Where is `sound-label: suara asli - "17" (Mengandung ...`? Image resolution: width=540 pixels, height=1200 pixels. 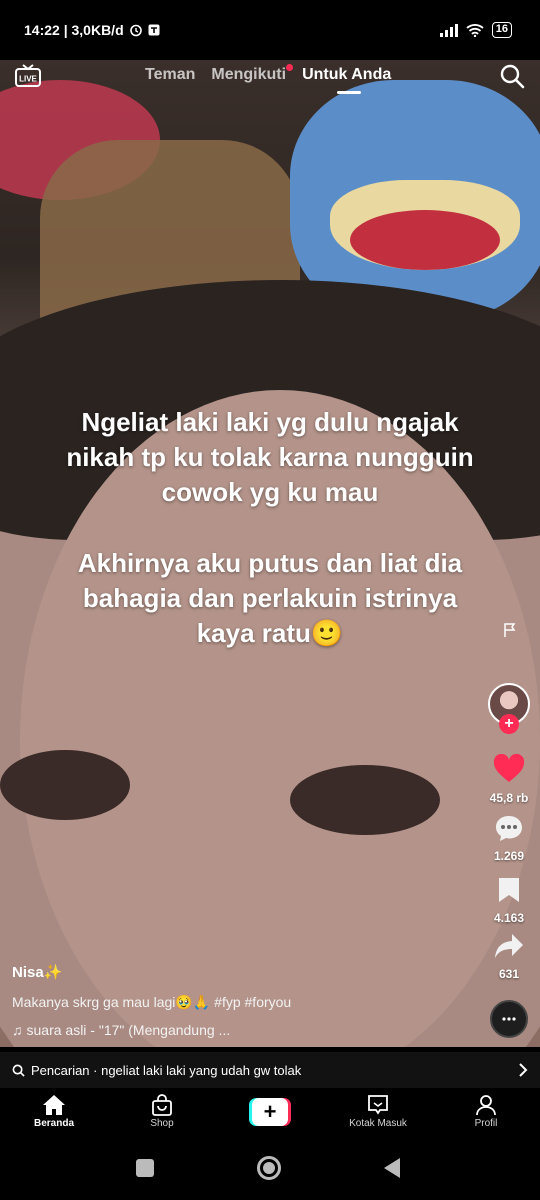
sound-label: suara asli - "17" (Mengandung ... is located at coordinates (128, 1030).